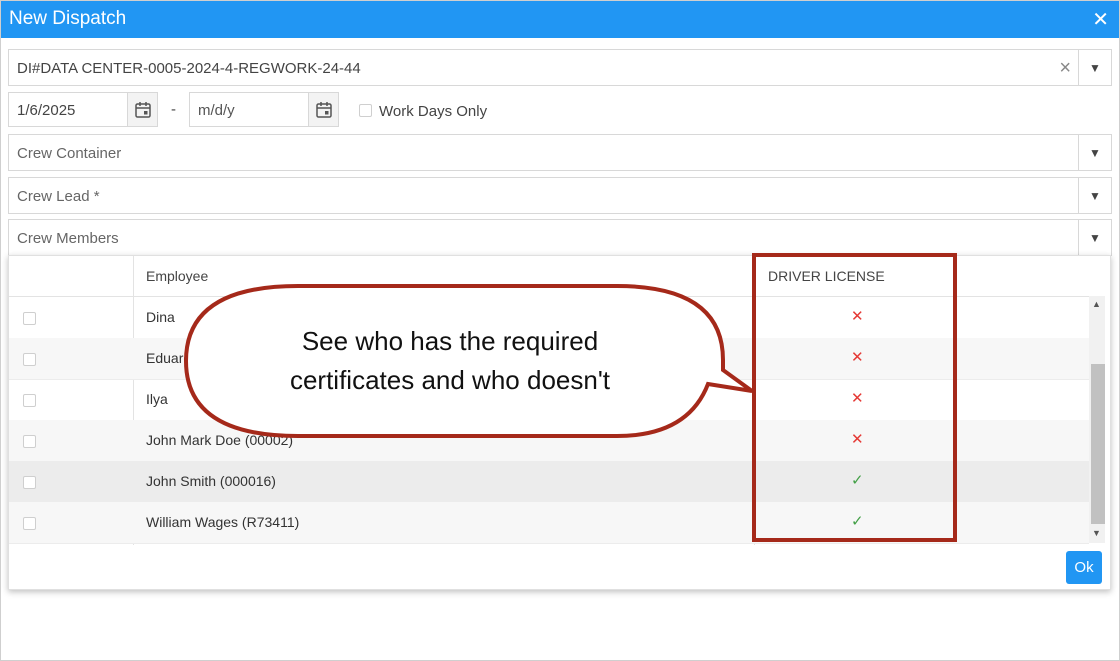 The image size is (1120, 661). What do you see at coordinates (450, 341) in the screenshot?
I see `callout-line-1: See who has the required` at bounding box center [450, 341].